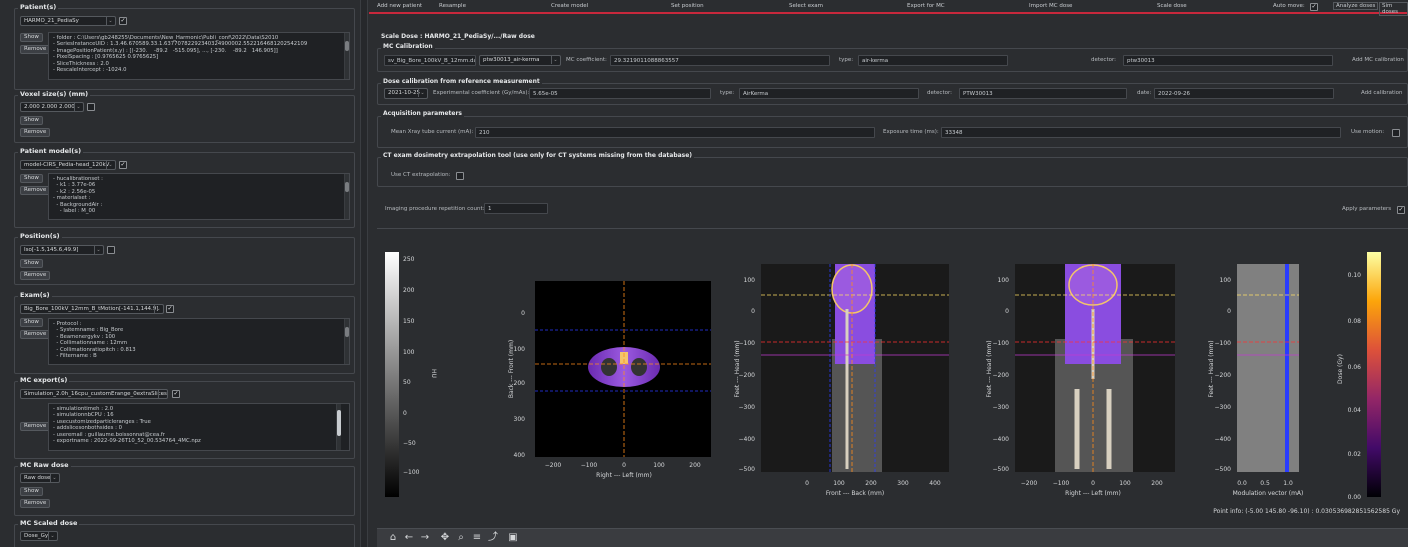  I want to click on ref-detector-label: detector:, so click(939, 93).